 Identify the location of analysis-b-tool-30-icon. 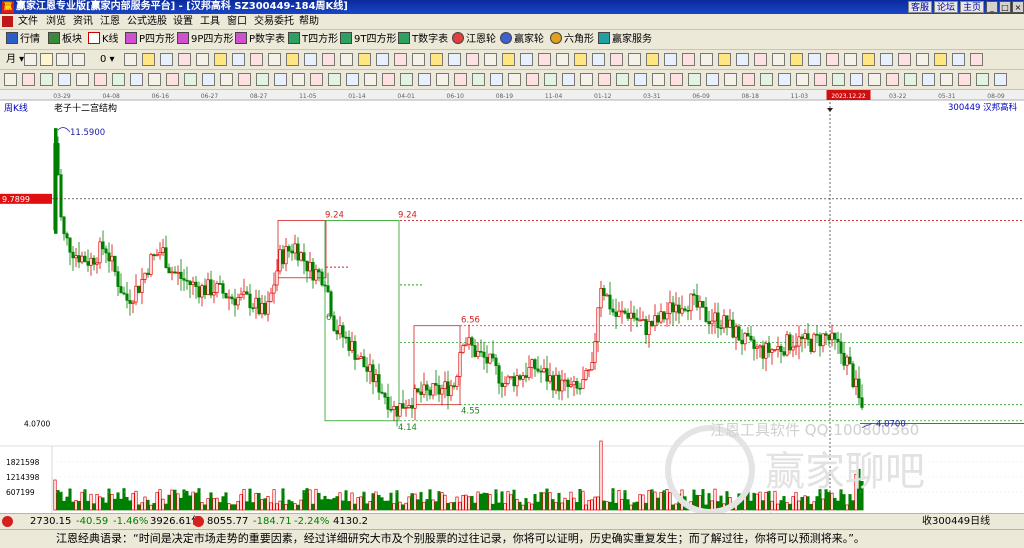
(652, 59).